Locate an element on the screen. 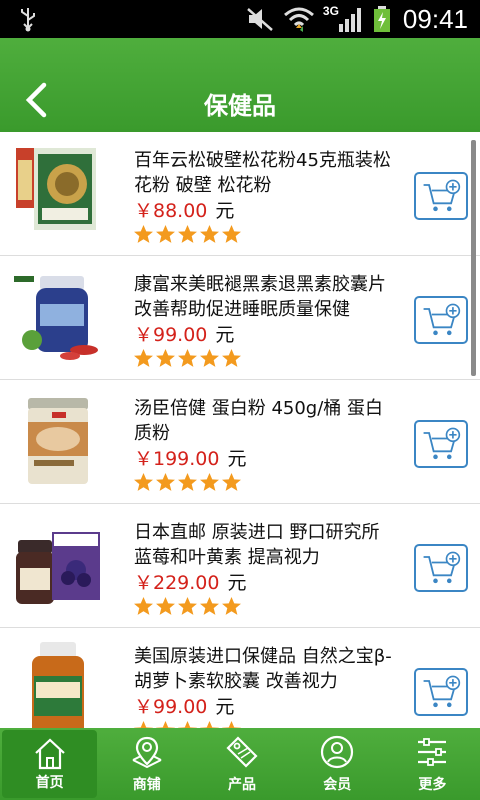  scrollbar is located at coordinates (473, 258).